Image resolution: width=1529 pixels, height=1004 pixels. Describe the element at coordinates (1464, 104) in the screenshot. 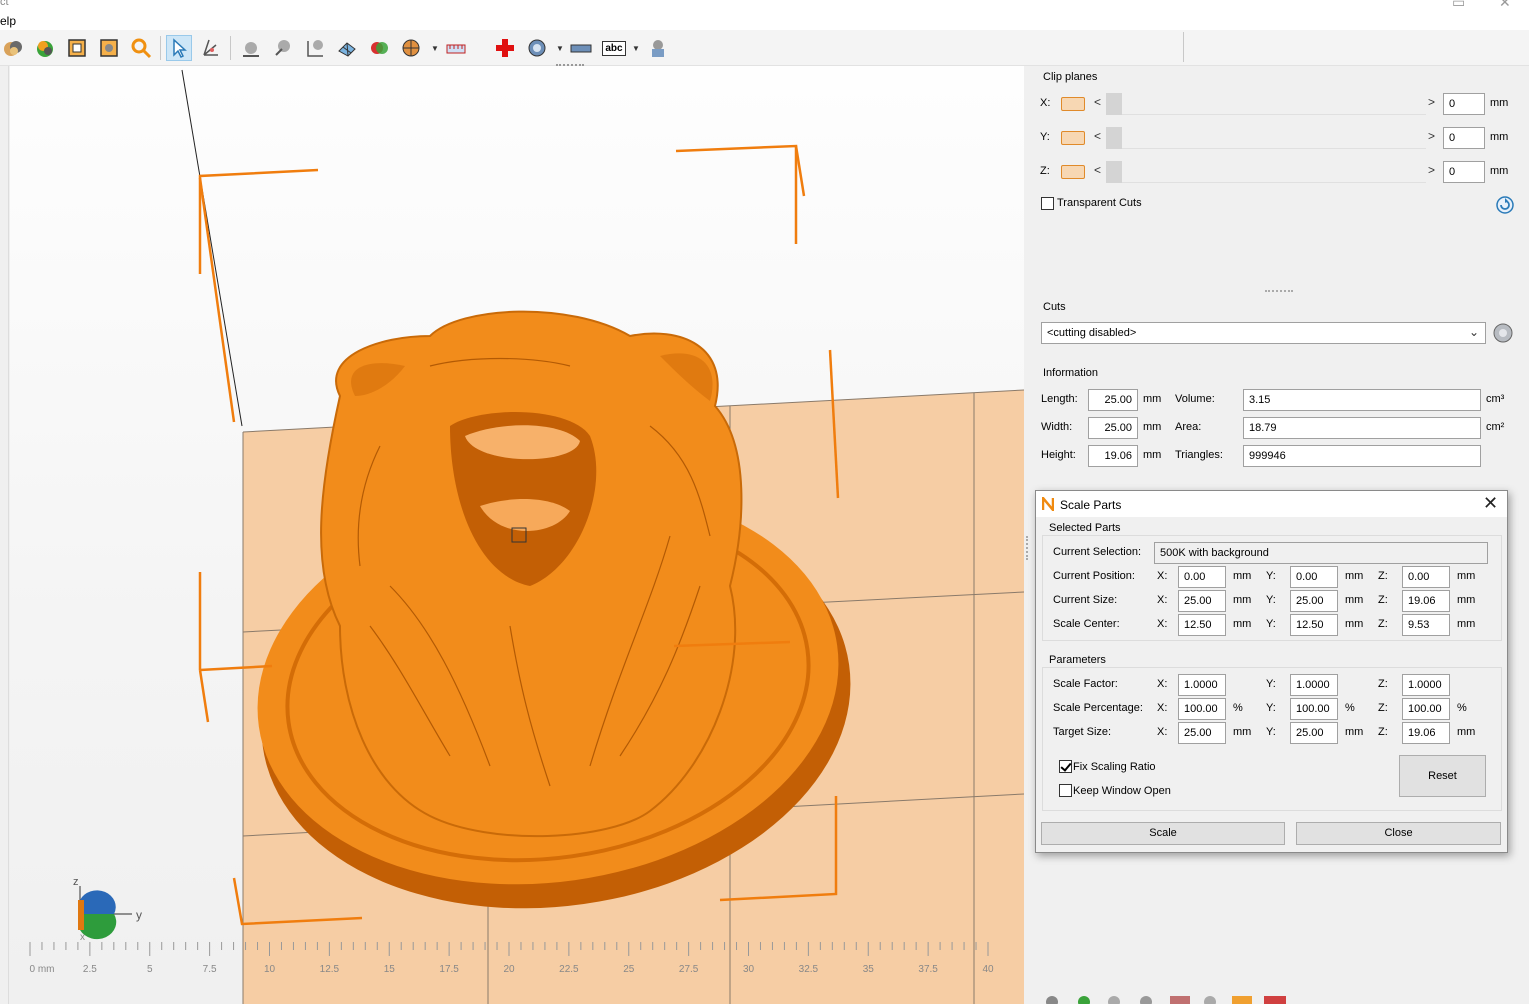

I see `clip-x-input: 0` at that location.